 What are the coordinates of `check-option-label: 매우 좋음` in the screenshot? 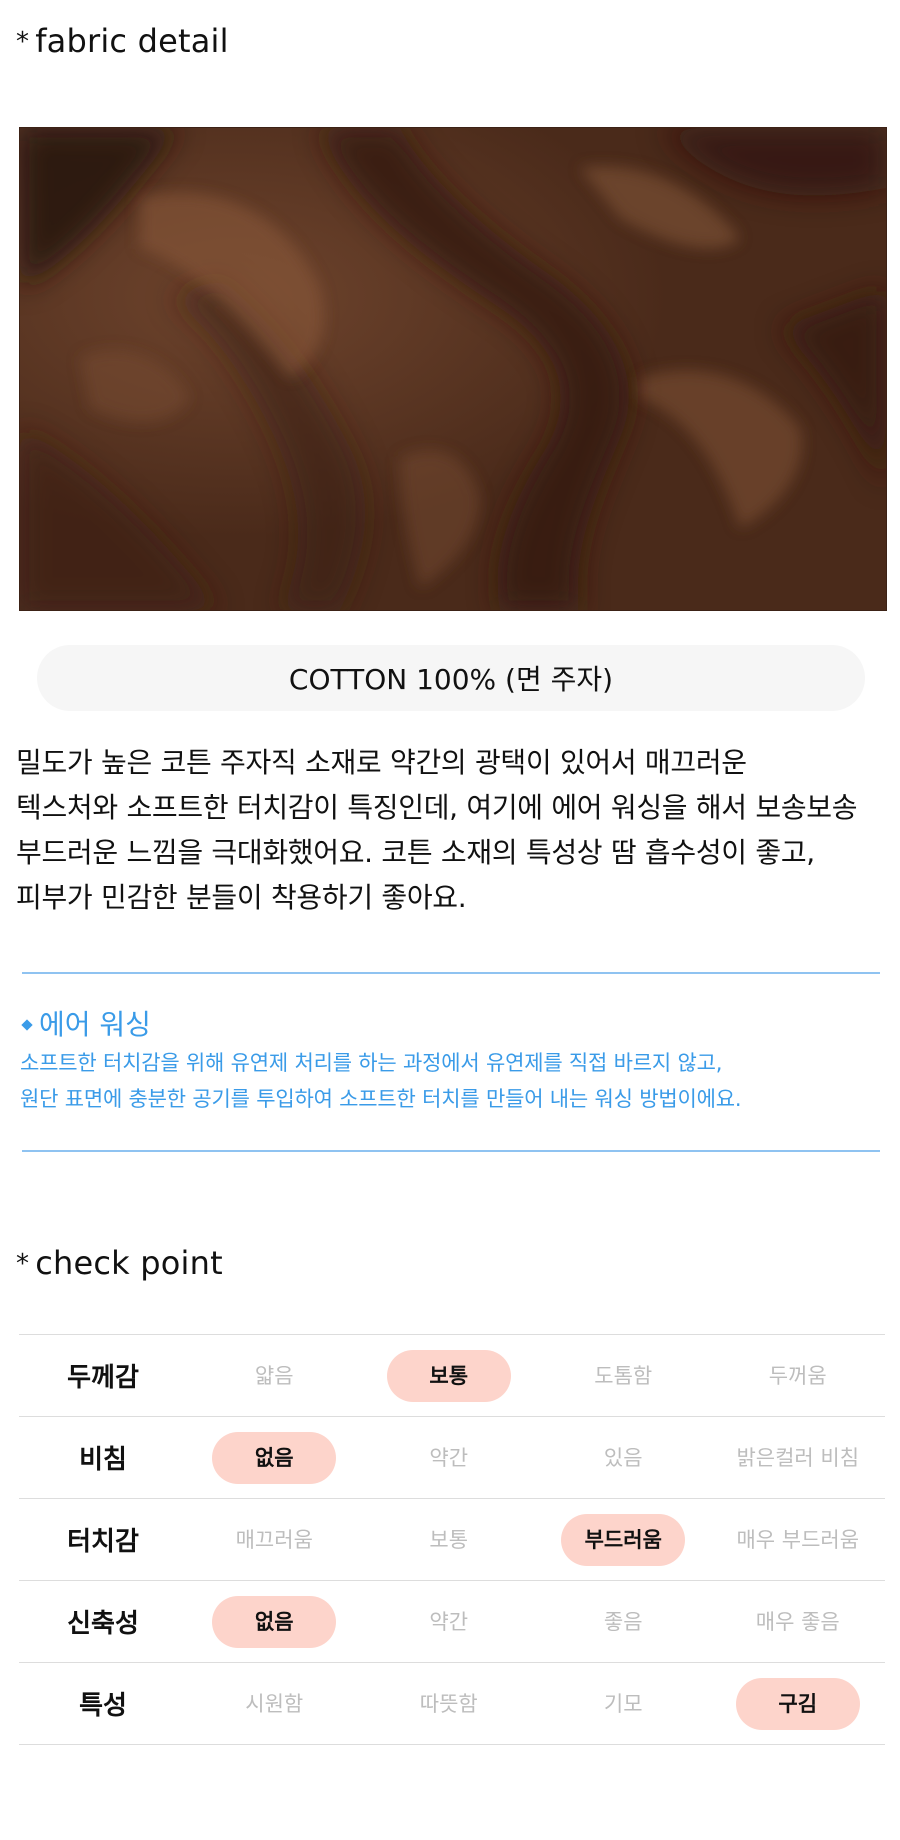 It's located at (797, 1621).